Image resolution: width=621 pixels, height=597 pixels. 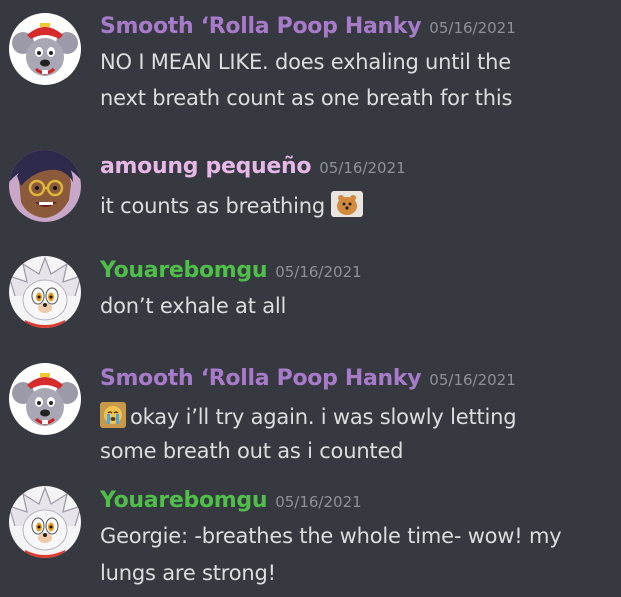 I want to click on username: amoung pequeño, so click(x=206, y=166).